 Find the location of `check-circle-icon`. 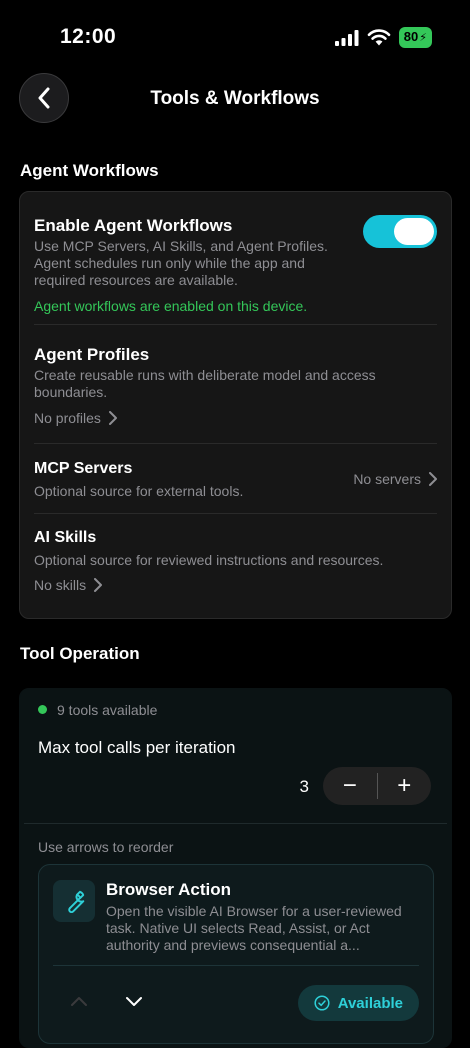

check-circle-icon is located at coordinates (322, 1003).